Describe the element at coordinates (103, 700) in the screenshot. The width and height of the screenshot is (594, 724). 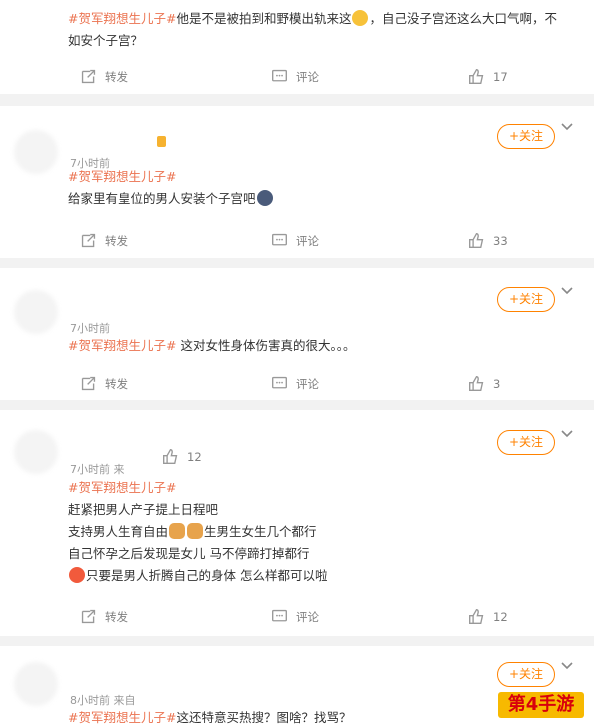
I see `post-time: 8小时前 来自` at that location.